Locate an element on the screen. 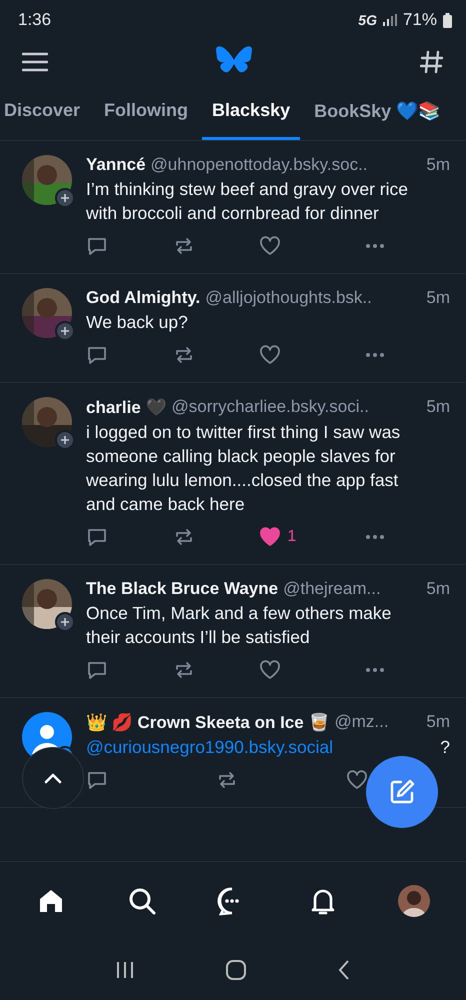 The width and height of the screenshot is (466, 1000). back-icon is located at coordinates (343, 970).